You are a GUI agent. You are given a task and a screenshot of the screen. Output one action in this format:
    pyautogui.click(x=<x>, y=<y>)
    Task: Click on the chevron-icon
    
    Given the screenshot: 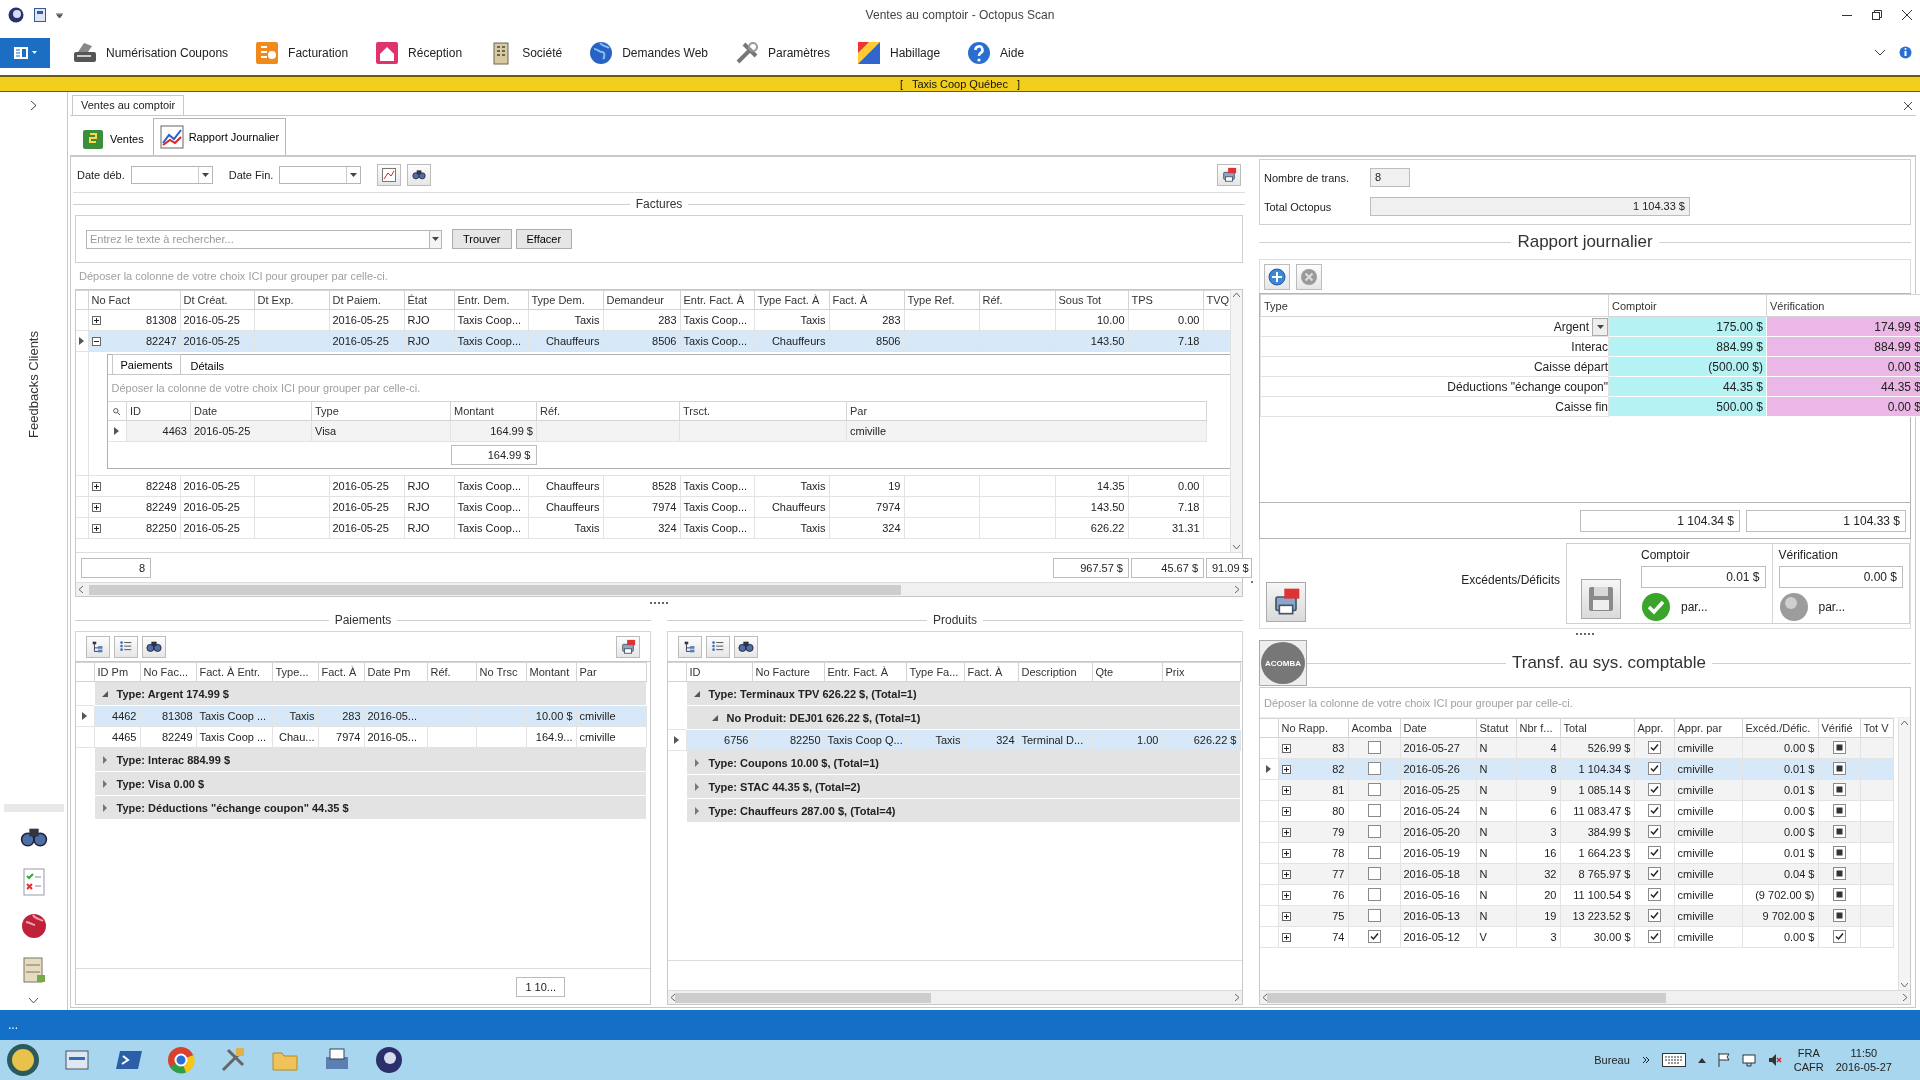 What is the action you would take?
    pyautogui.click(x=1645, y=1060)
    